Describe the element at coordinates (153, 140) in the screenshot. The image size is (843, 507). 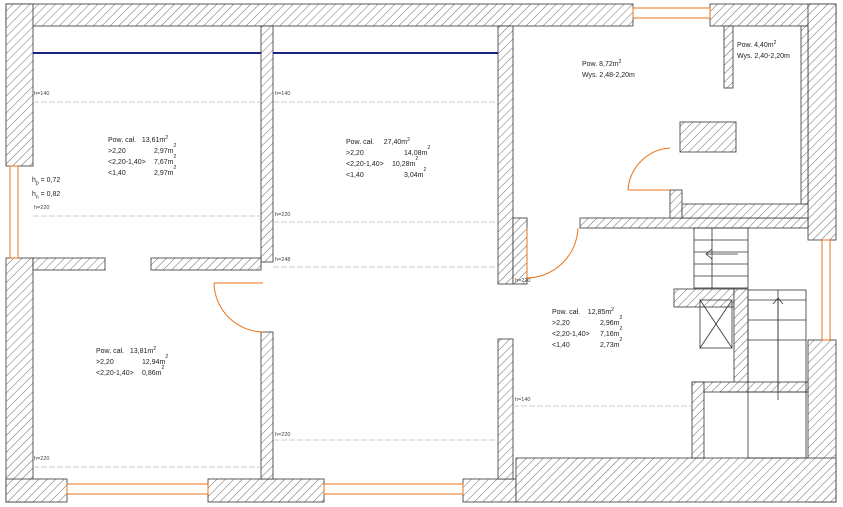
I see `area-total: 13,61m` at that location.